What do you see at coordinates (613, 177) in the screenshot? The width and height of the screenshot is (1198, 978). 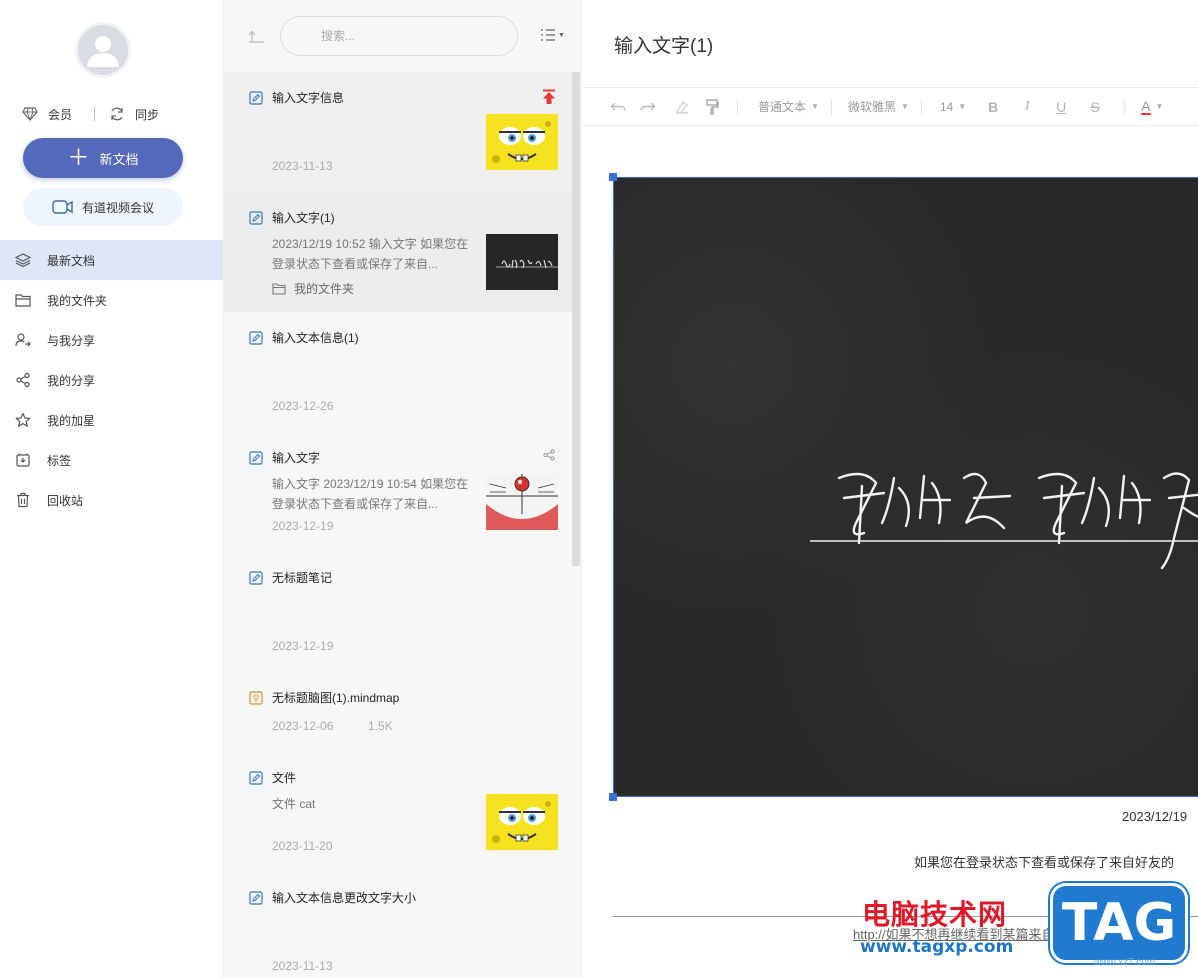 I see `resize-handle-top-left` at bounding box center [613, 177].